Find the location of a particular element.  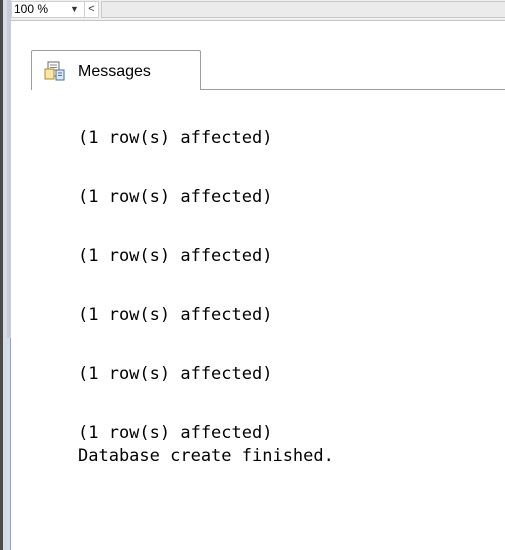

chevron-down-icon: ▼ is located at coordinates (74, 9).